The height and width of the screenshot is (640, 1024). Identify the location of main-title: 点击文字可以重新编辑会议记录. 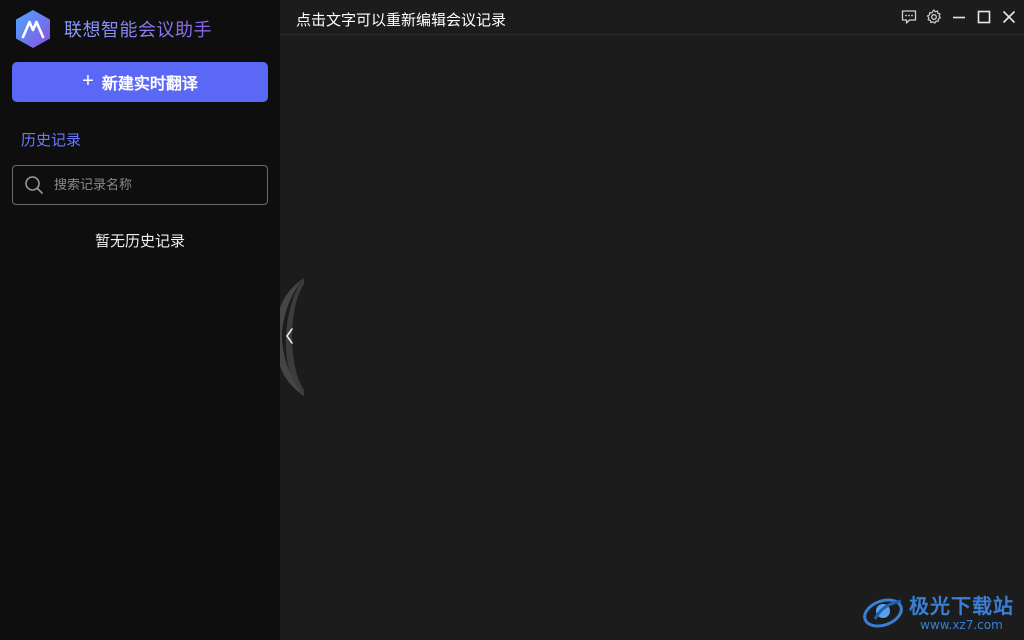
(401, 19).